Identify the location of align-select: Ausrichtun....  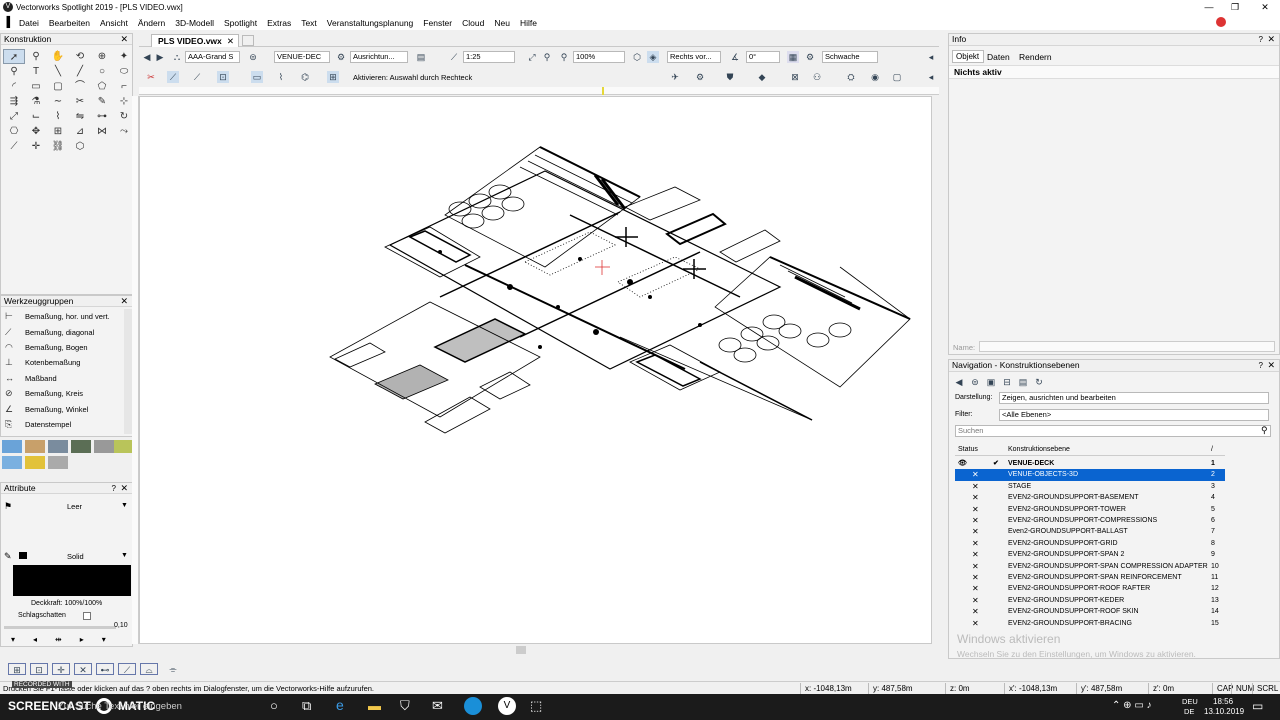
(379, 57).